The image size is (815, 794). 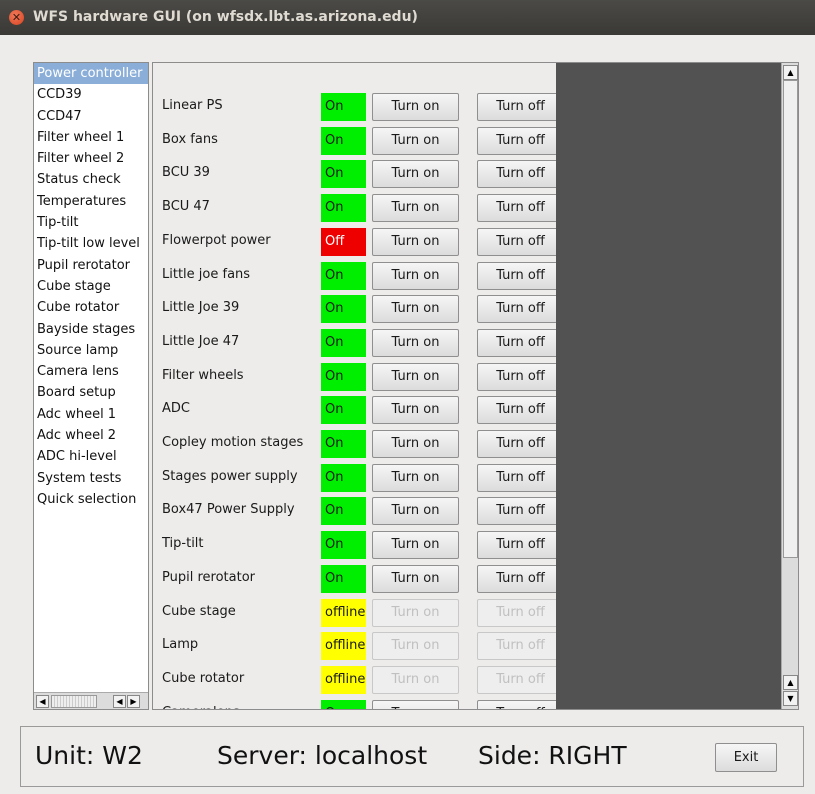 What do you see at coordinates (91, 435) in the screenshot?
I see `sidebar-item: Adc wheel 2` at bounding box center [91, 435].